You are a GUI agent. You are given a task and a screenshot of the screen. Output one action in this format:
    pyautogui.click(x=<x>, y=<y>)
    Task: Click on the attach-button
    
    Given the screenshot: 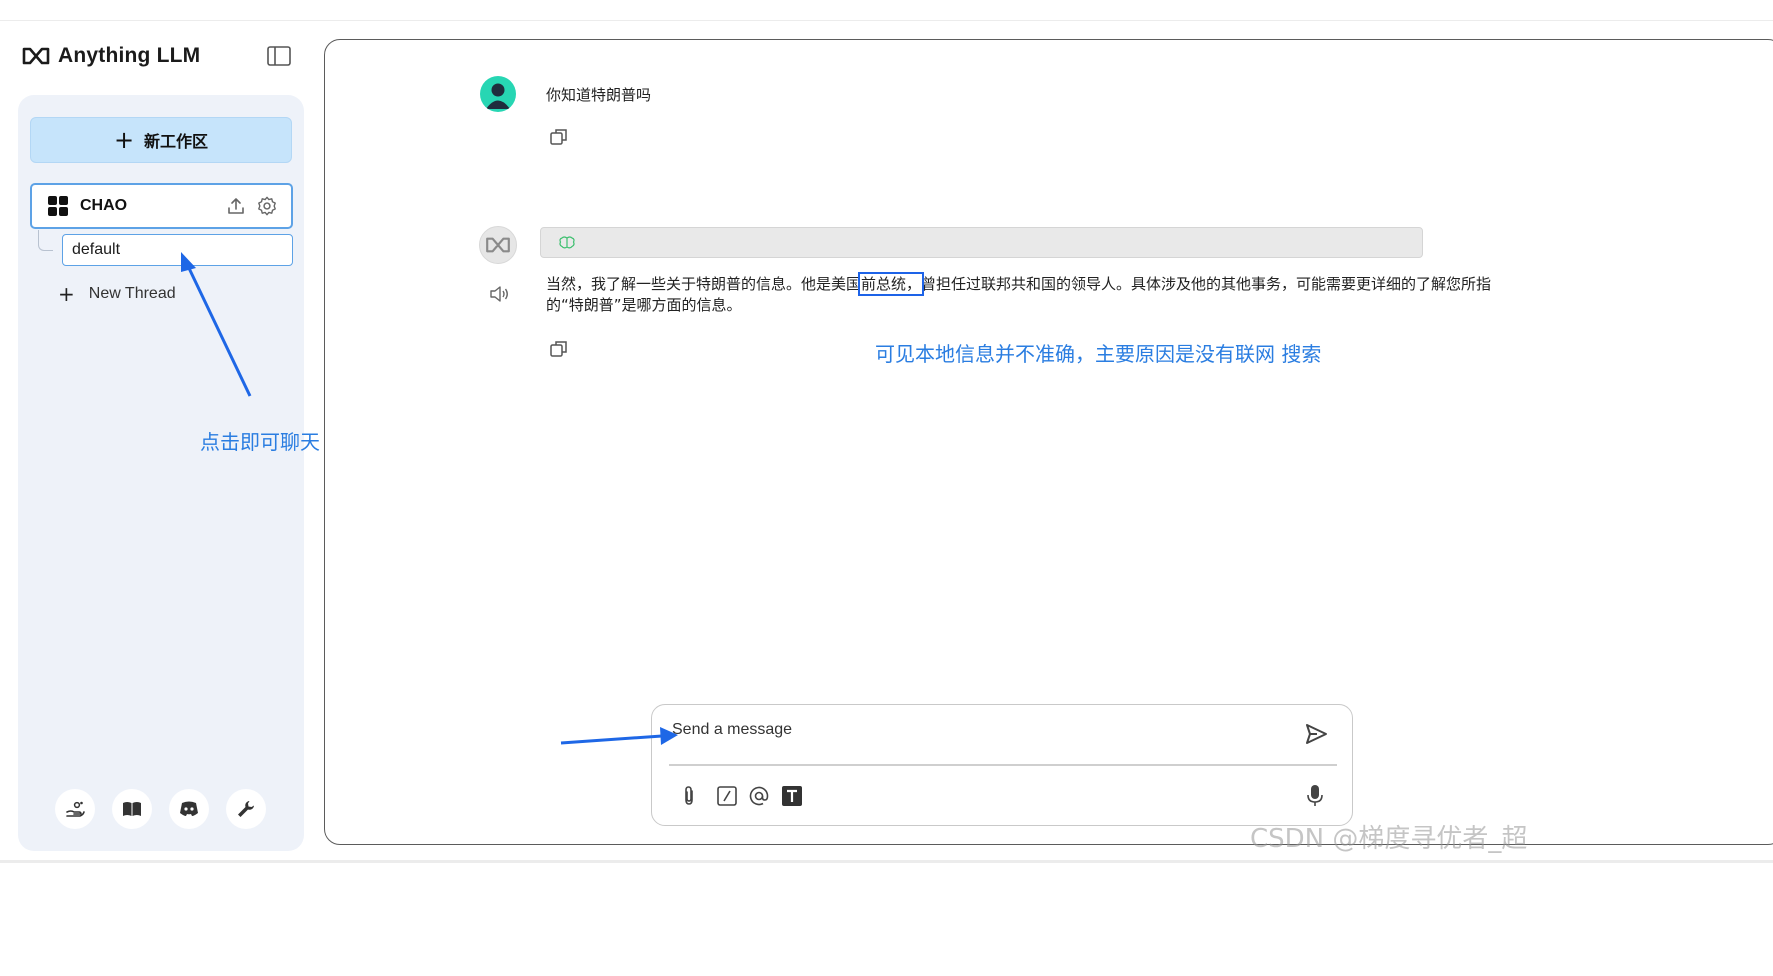 What is the action you would take?
    pyautogui.click(x=689, y=796)
    